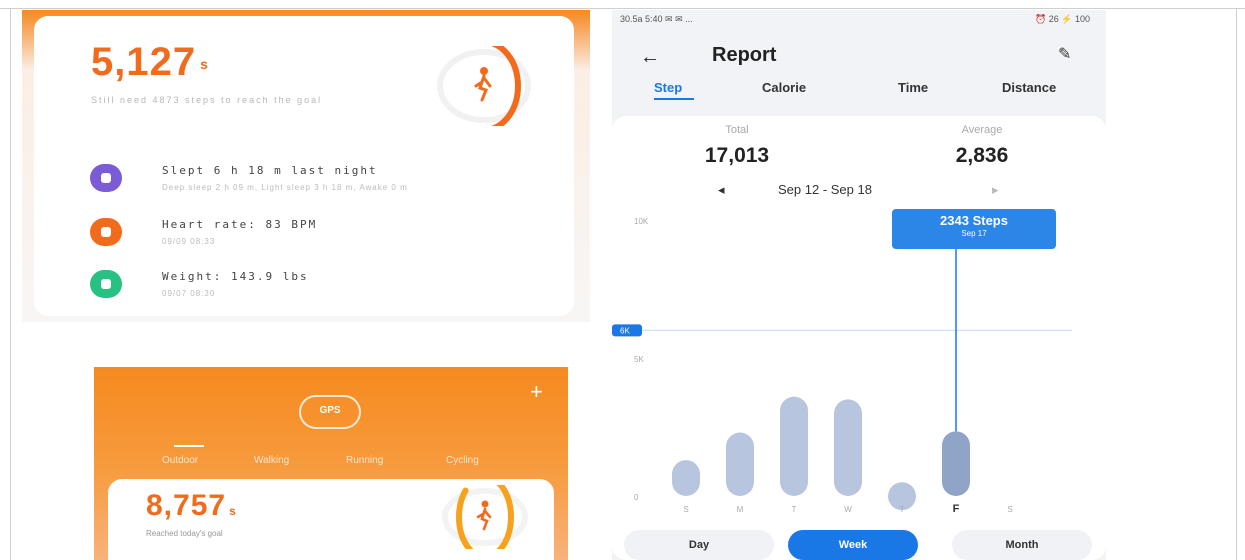  I want to click on tab-walking: Walking, so click(271, 460).